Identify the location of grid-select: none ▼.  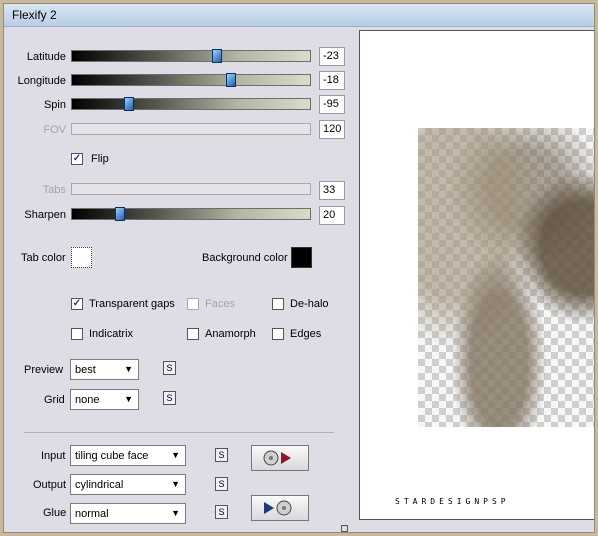
(104, 399).